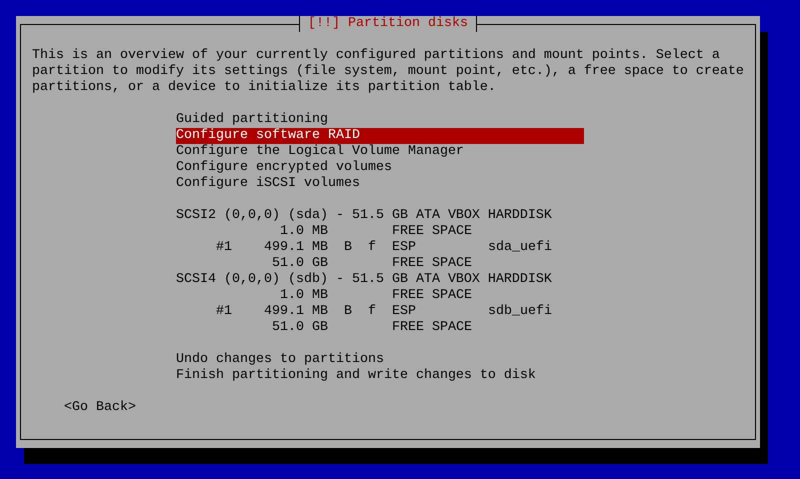 This screenshot has width=800, height=479. I want to click on partition-name: sda_uefi, so click(520, 248).